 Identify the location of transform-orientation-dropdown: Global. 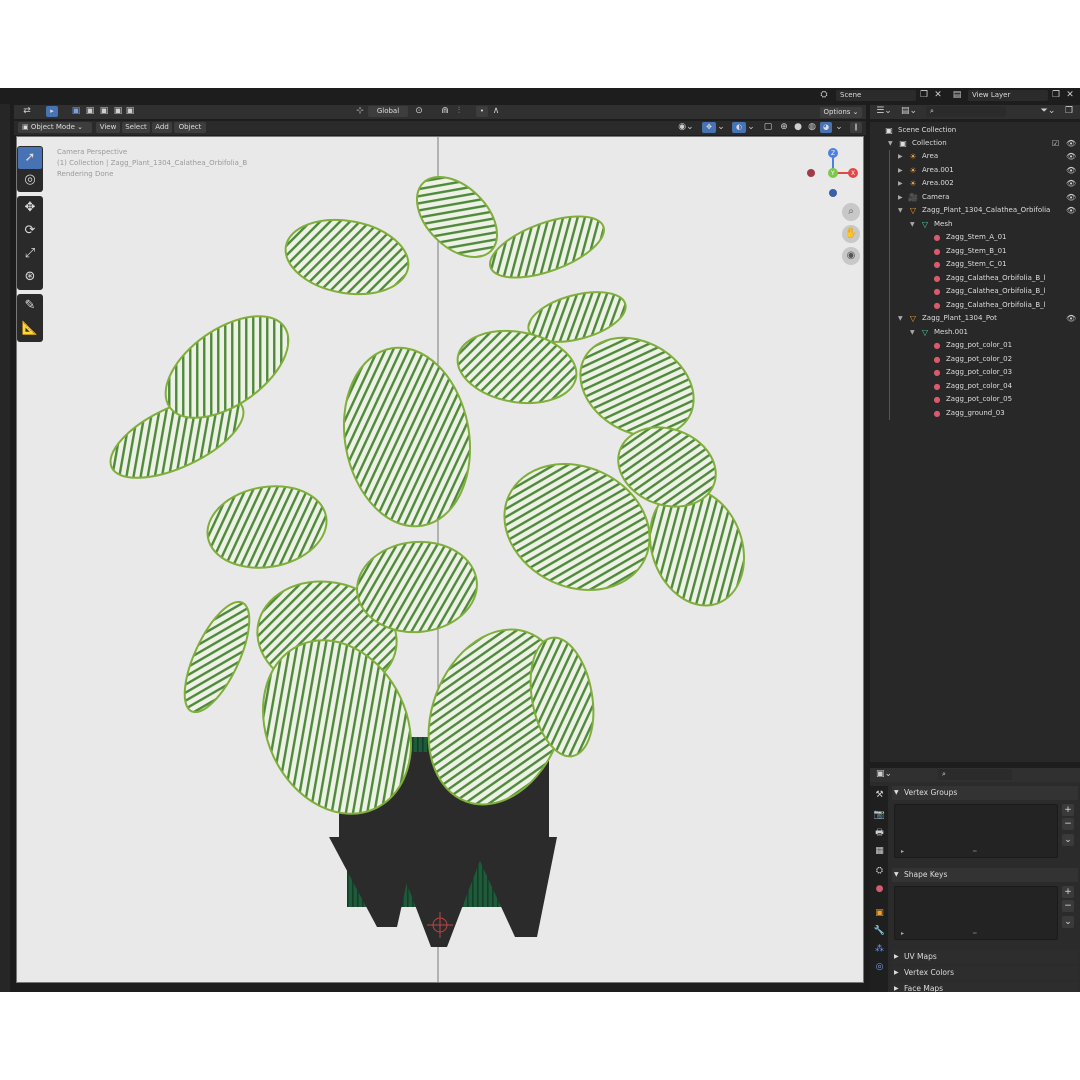
(388, 111).